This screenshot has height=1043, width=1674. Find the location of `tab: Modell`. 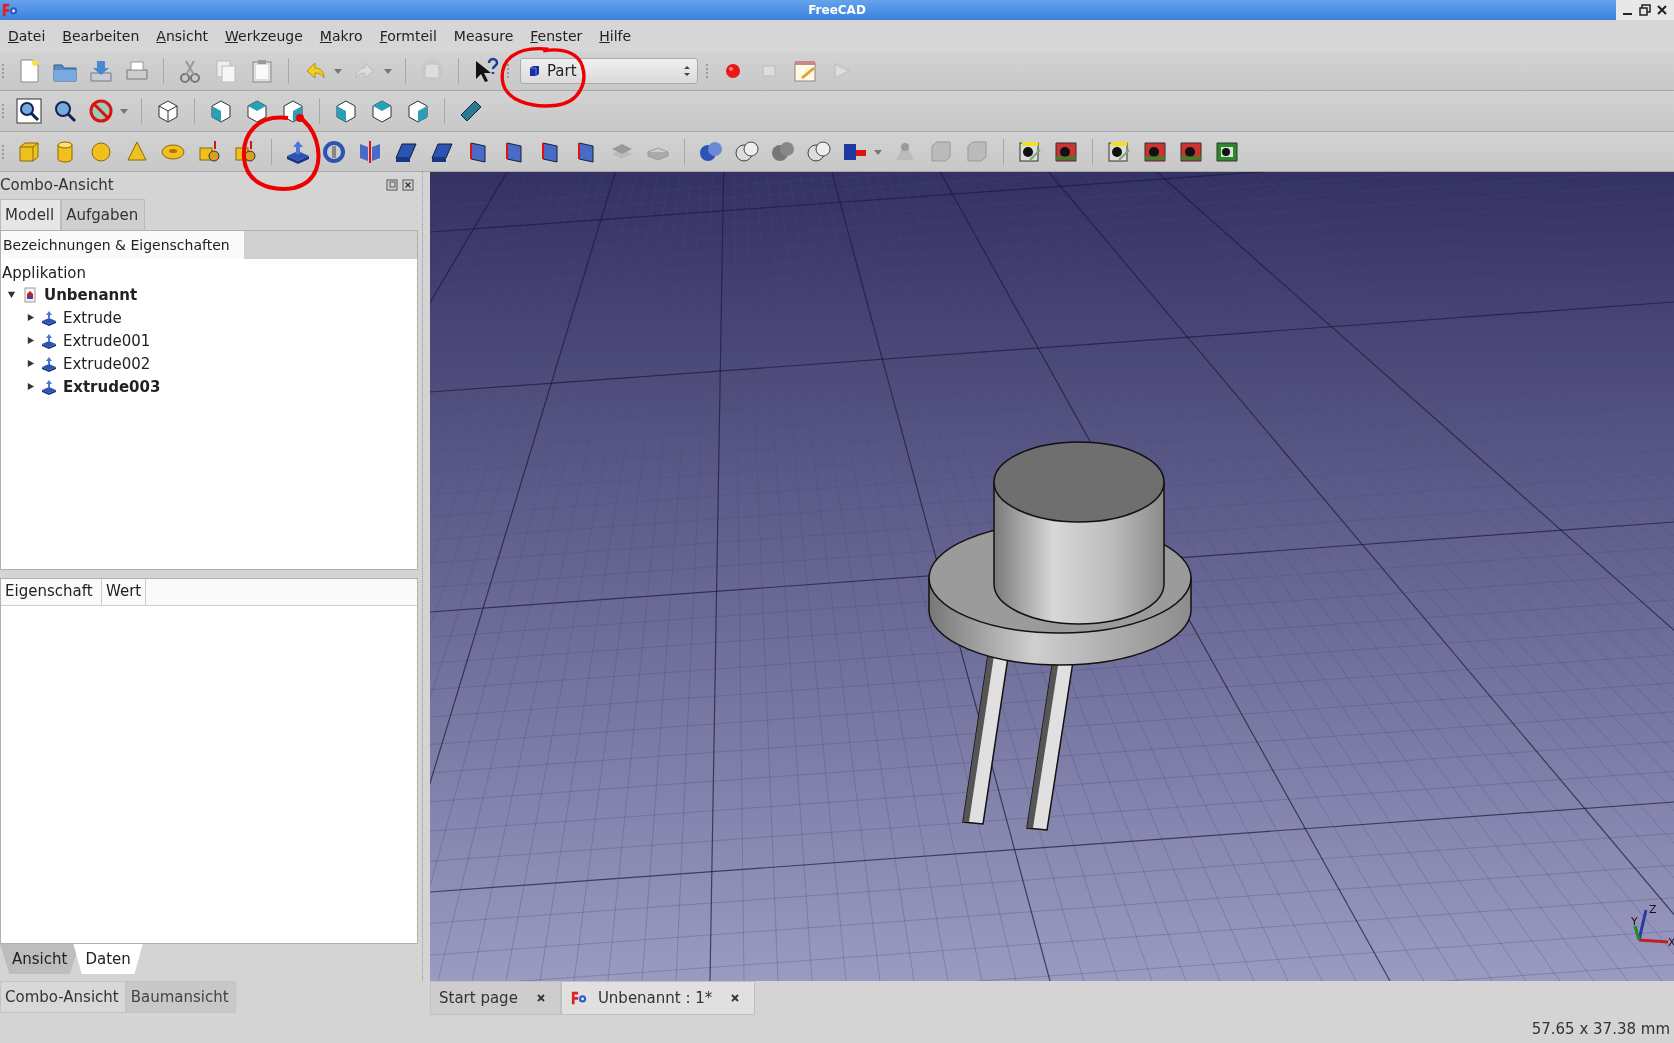

tab: Modell is located at coordinates (31, 214).